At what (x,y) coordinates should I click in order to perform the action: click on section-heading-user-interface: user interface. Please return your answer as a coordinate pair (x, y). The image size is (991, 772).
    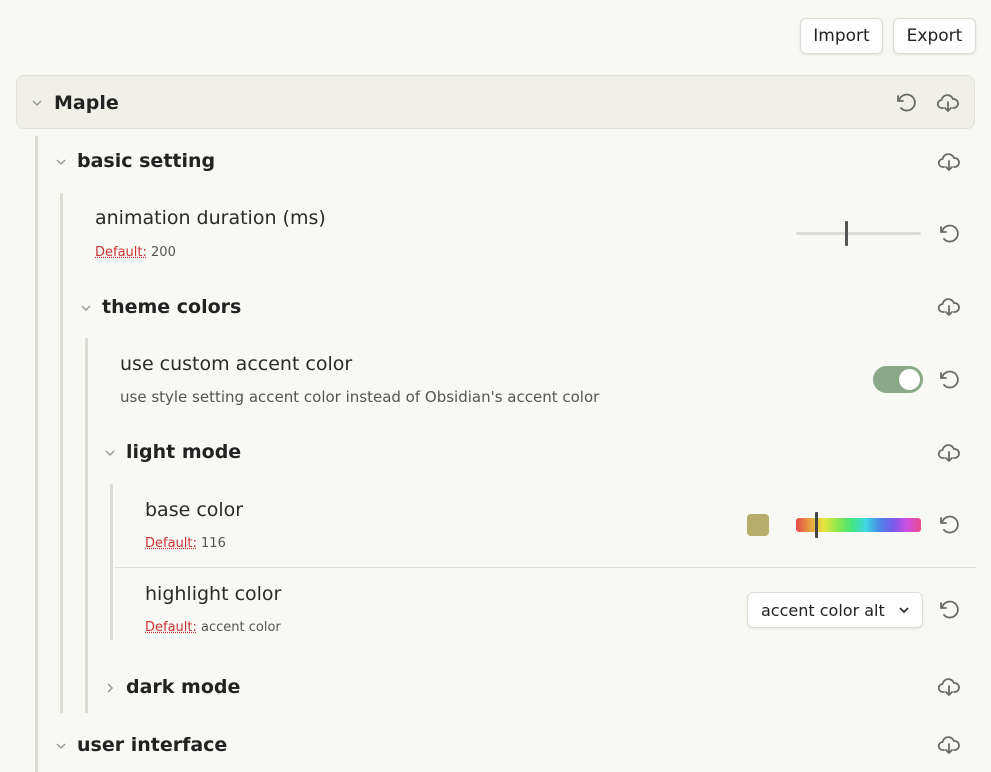
    Looking at the image, I should click on (152, 745).